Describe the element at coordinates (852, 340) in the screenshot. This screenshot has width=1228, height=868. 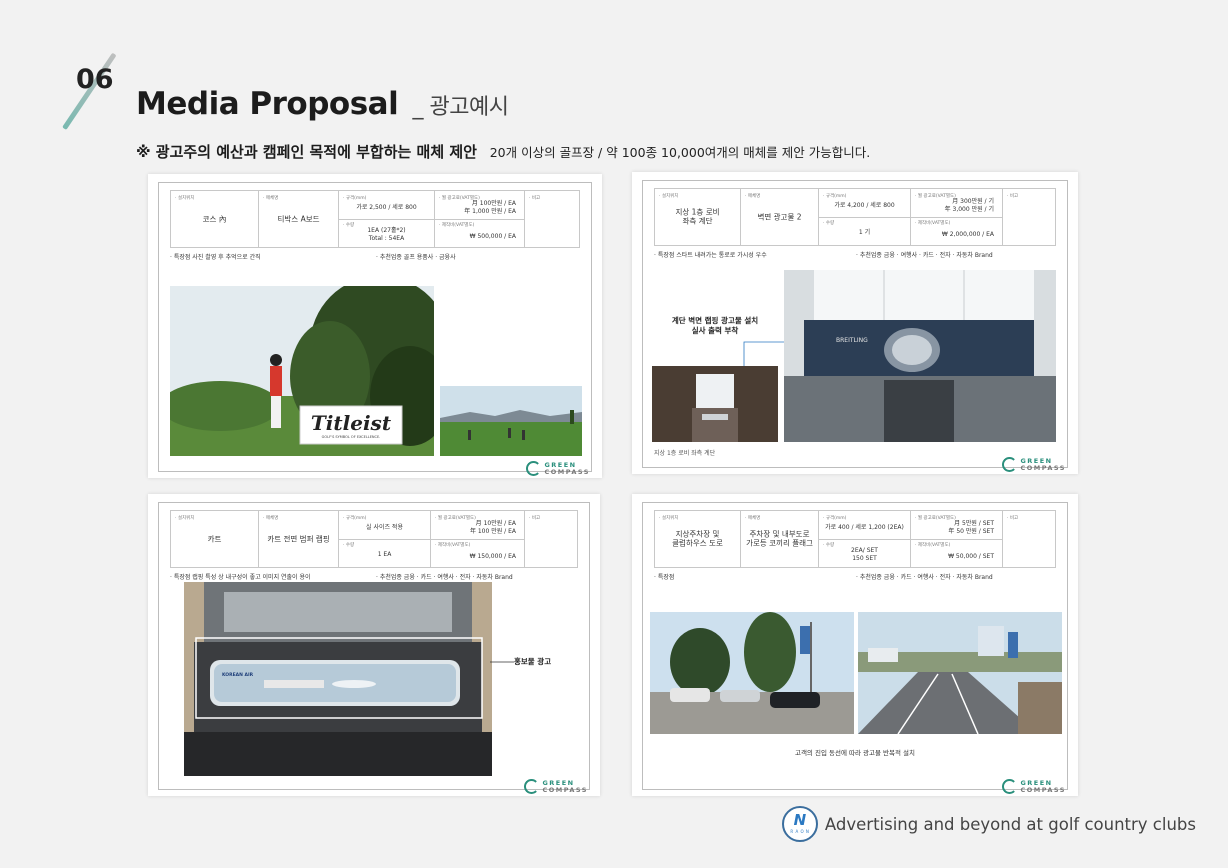
I see `breitling-logo: BREITLING` at that location.